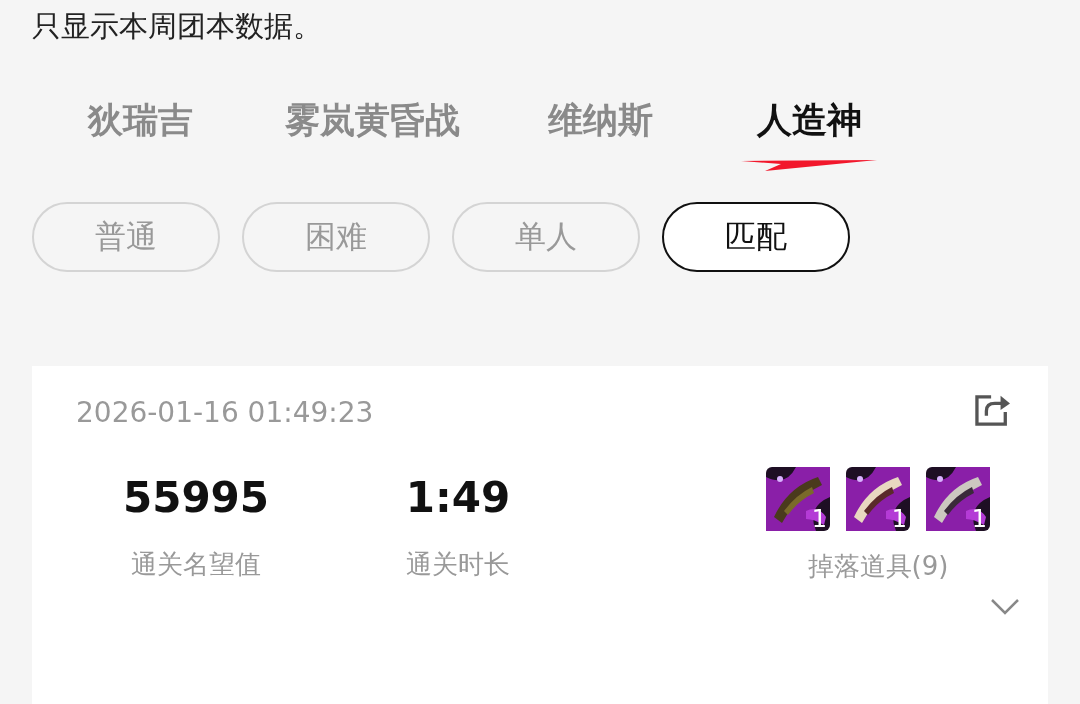 The height and width of the screenshot is (704, 1080). Describe the element at coordinates (809, 120) in the screenshot. I see `raid-tab: 人造神` at that location.